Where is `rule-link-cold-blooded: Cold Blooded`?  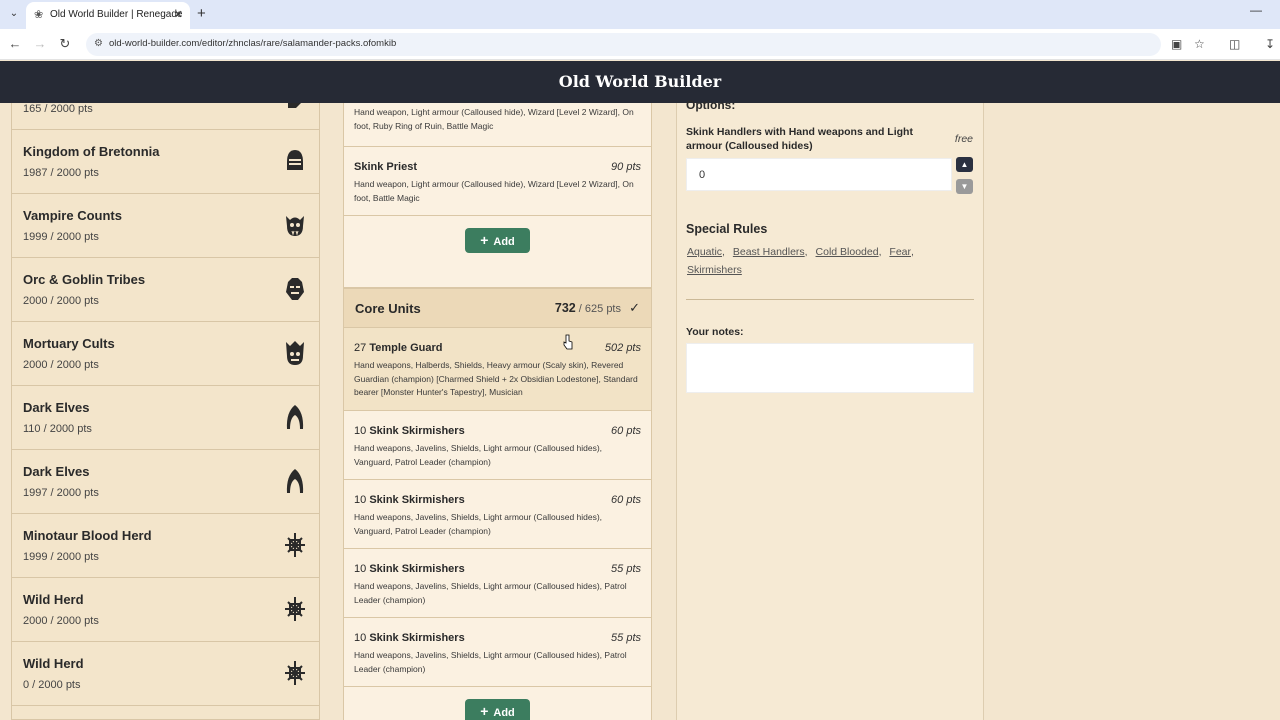
rule-link-cold-blooded: Cold Blooded is located at coordinates (847, 252).